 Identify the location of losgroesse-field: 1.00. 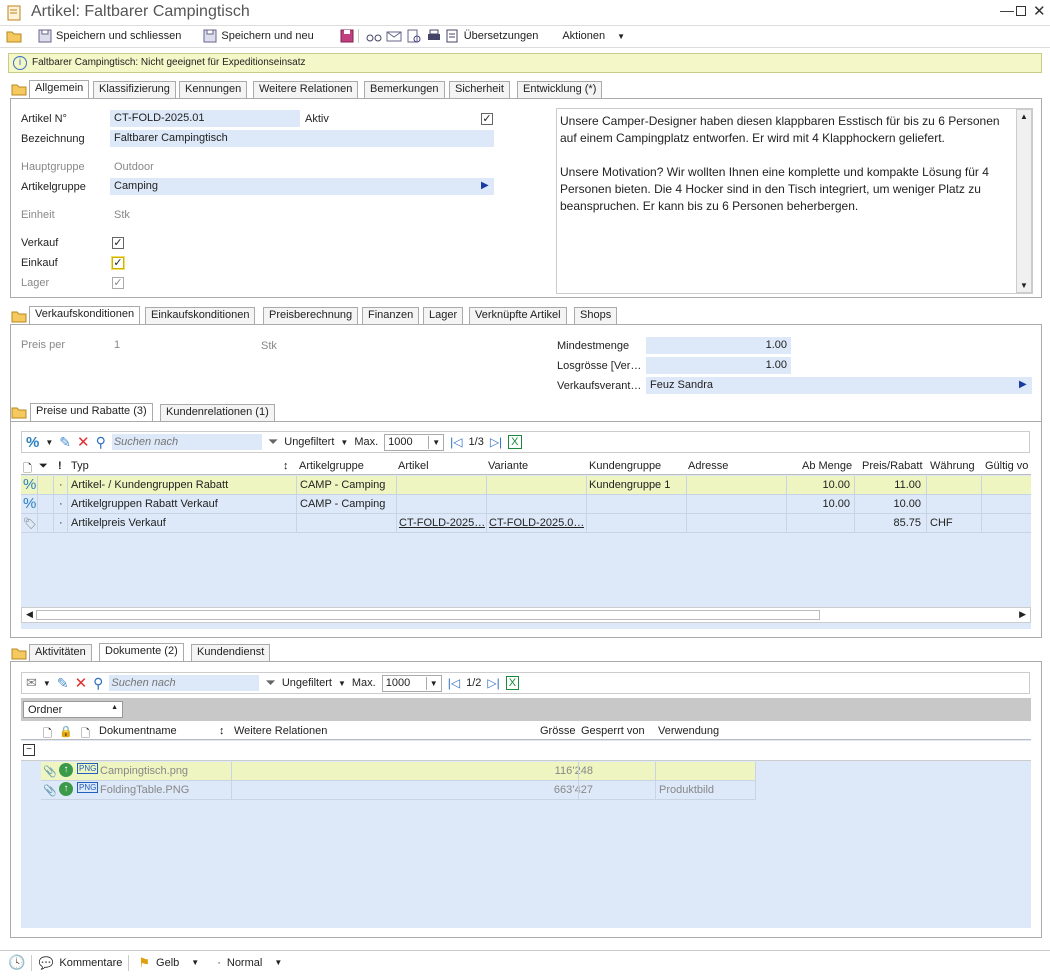
(718, 365).